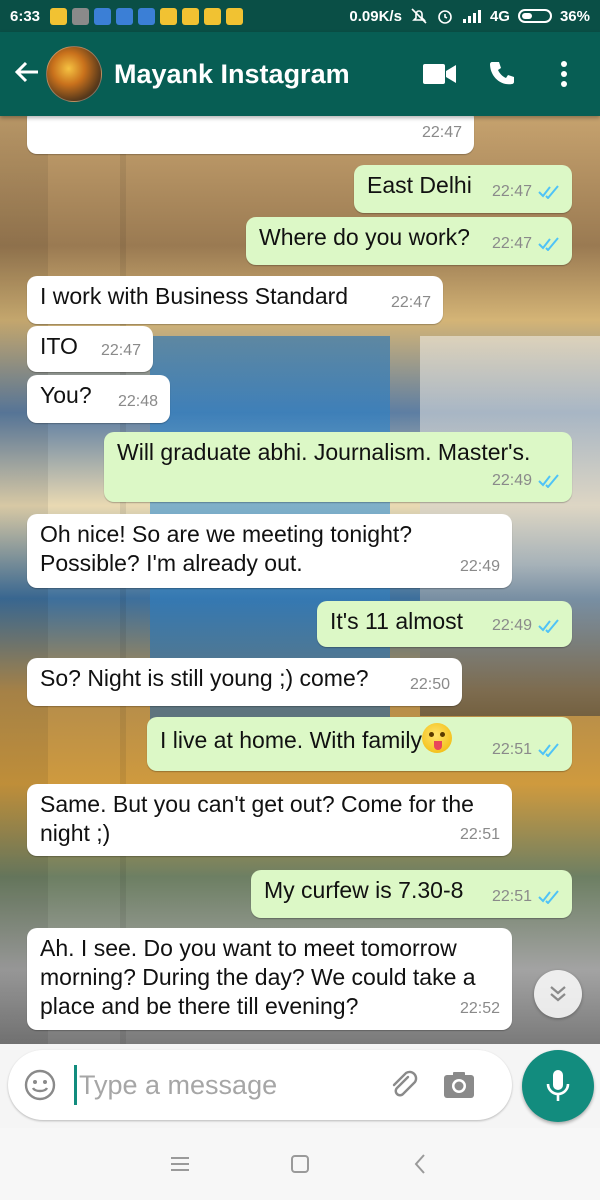 Image resolution: width=600 pixels, height=1200 pixels. I want to click on chevron-left-icon, so click(419, 1164).